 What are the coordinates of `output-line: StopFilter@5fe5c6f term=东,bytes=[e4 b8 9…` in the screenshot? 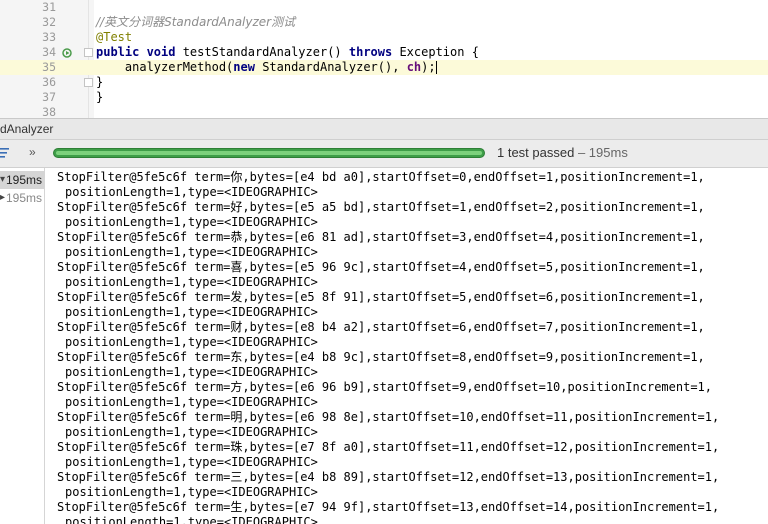 It's located at (381, 357).